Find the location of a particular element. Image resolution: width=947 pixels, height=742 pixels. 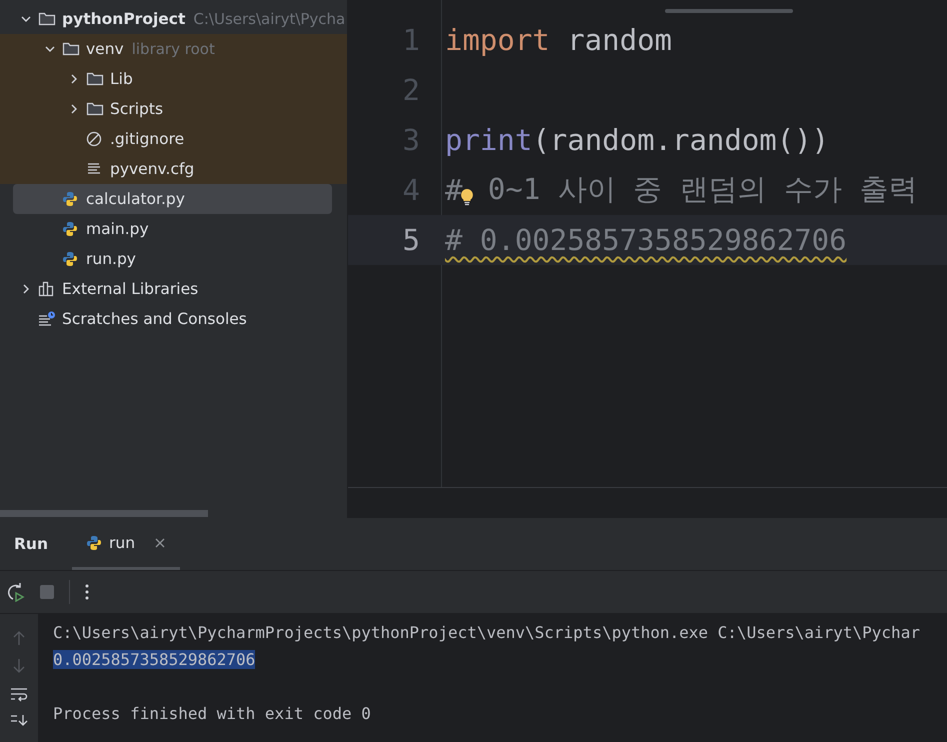

panel-title: Run is located at coordinates (31, 544).